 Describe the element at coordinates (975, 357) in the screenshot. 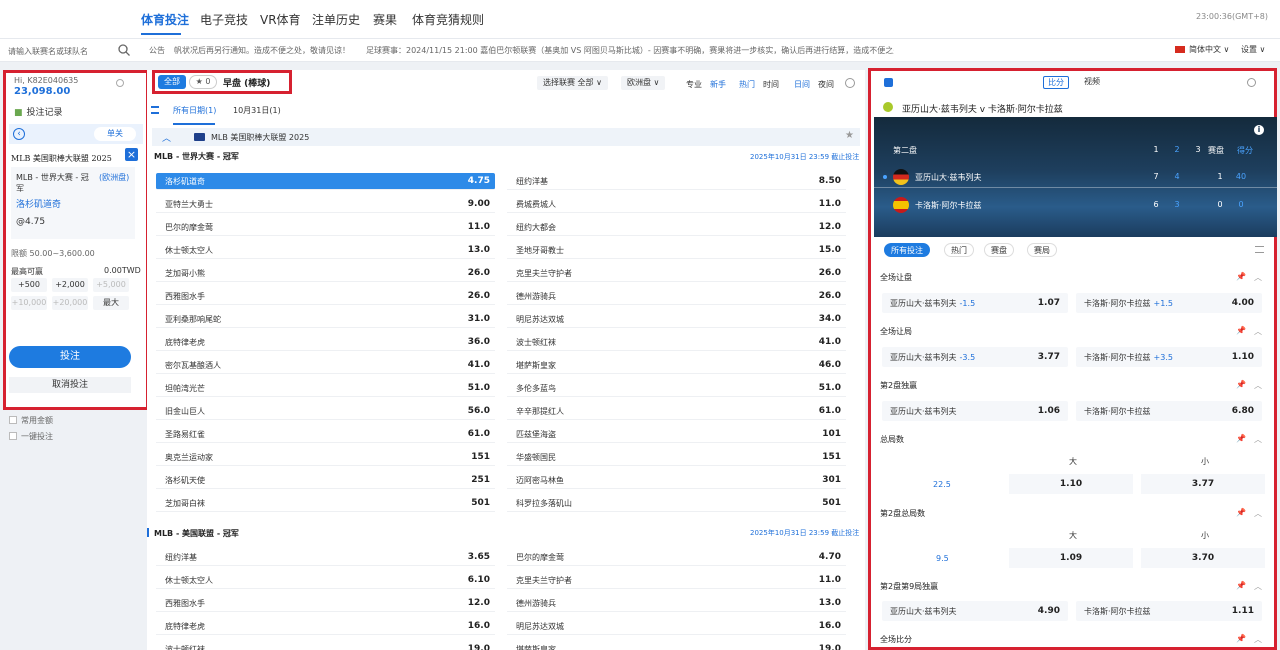

I see `odds-cell: 亚历山大·兹韦列夫 -3.5 3.77` at that location.